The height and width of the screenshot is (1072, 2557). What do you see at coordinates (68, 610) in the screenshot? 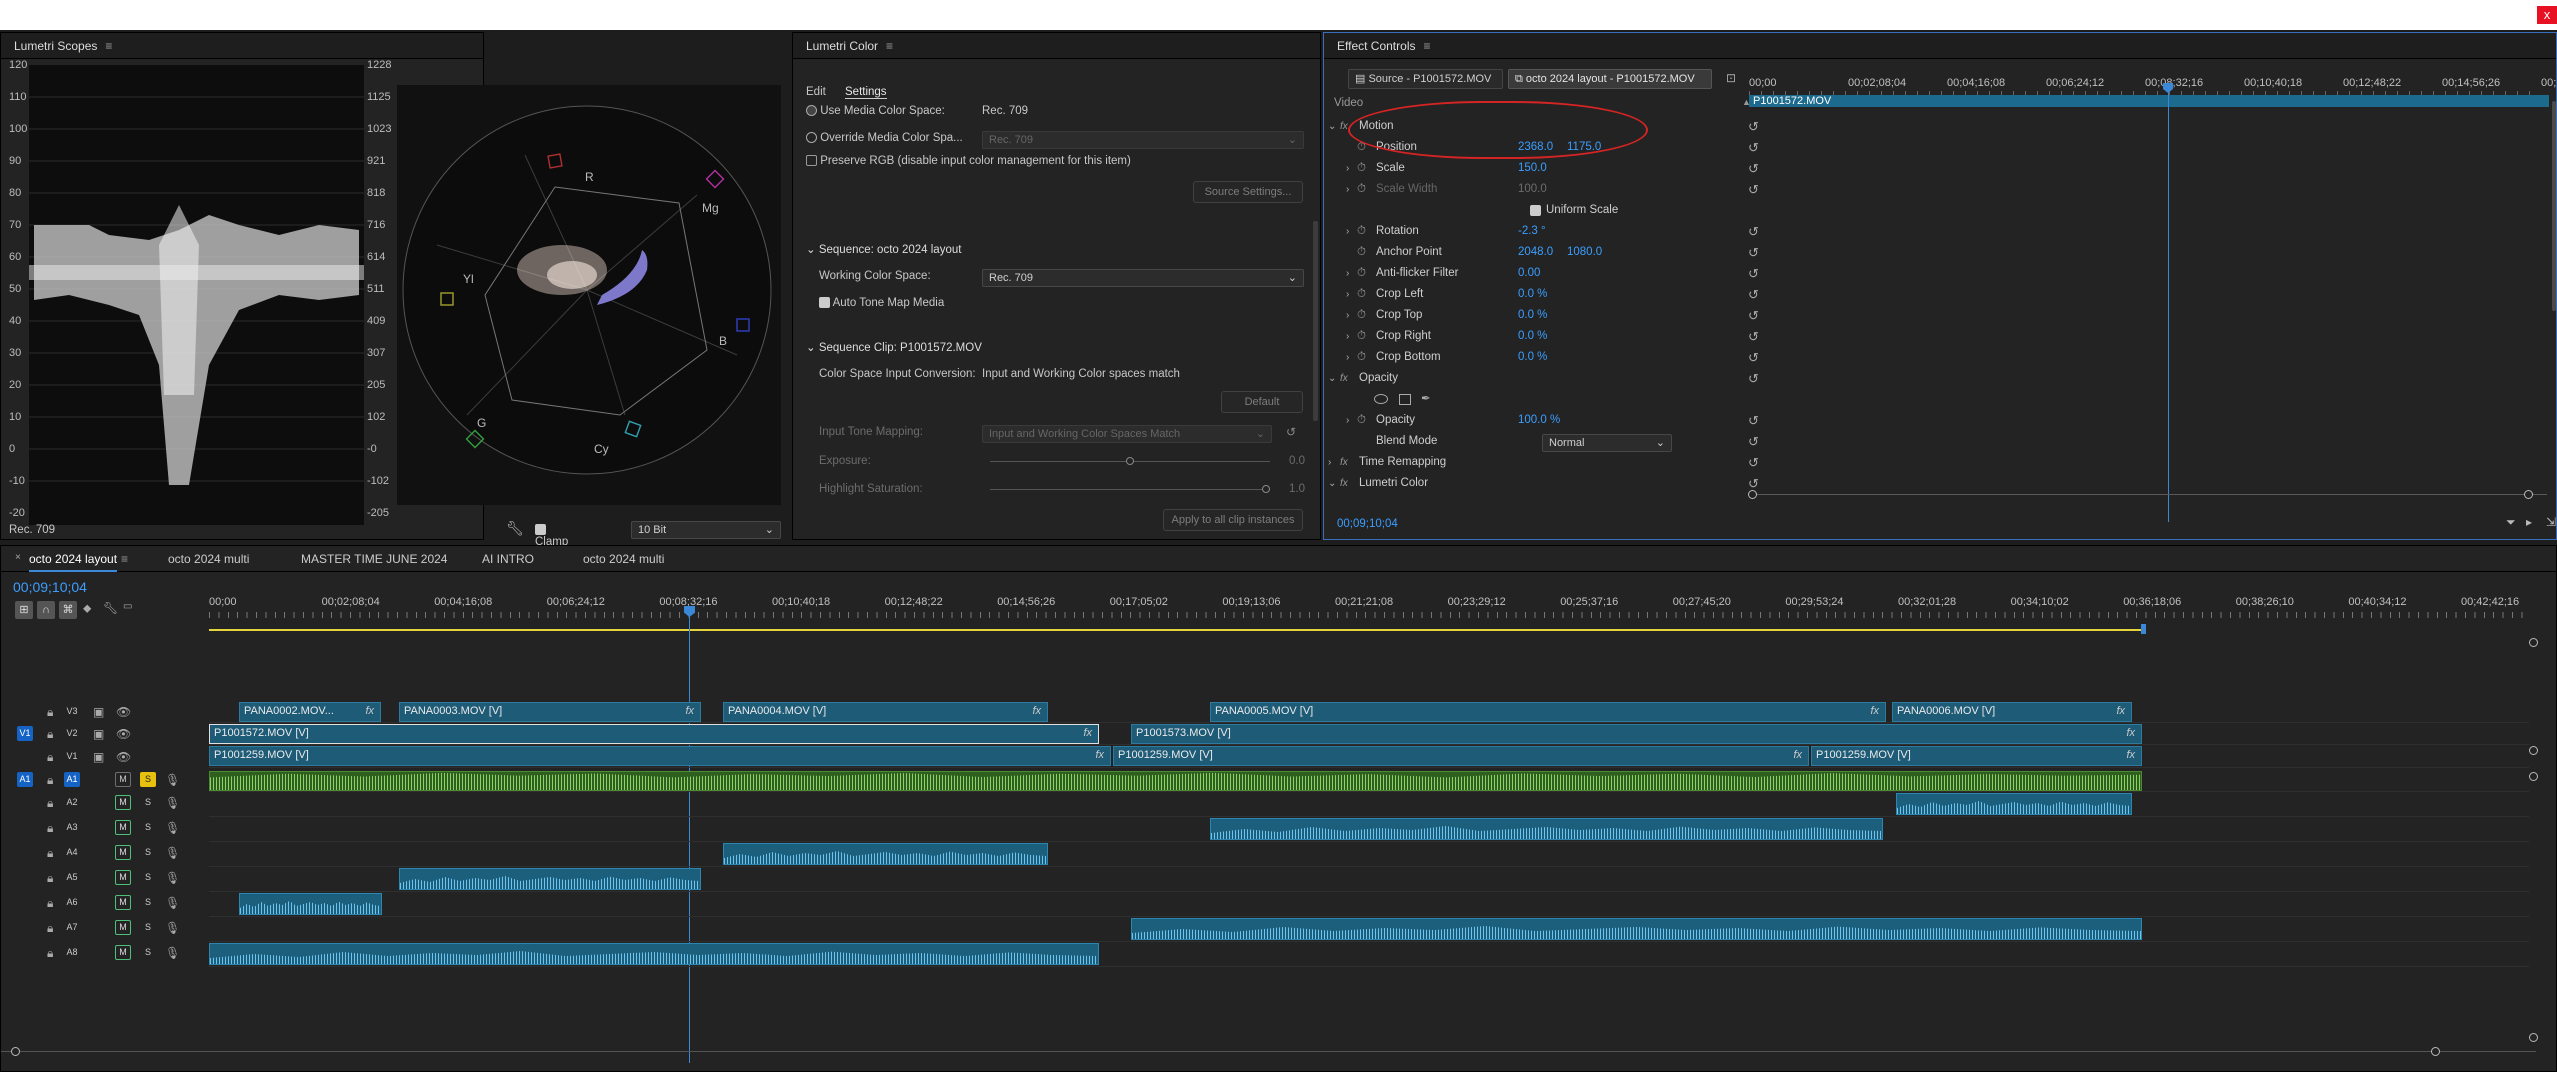
I see `linked-selection-icon: ⌘` at bounding box center [68, 610].